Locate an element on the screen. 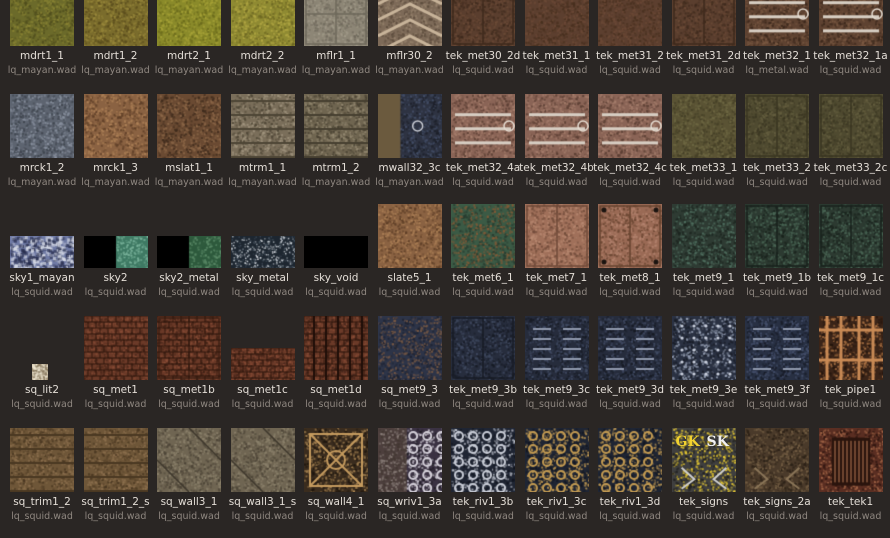  texture-tile: sky2 lq_squid.wad is located at coordinates (113, 259).